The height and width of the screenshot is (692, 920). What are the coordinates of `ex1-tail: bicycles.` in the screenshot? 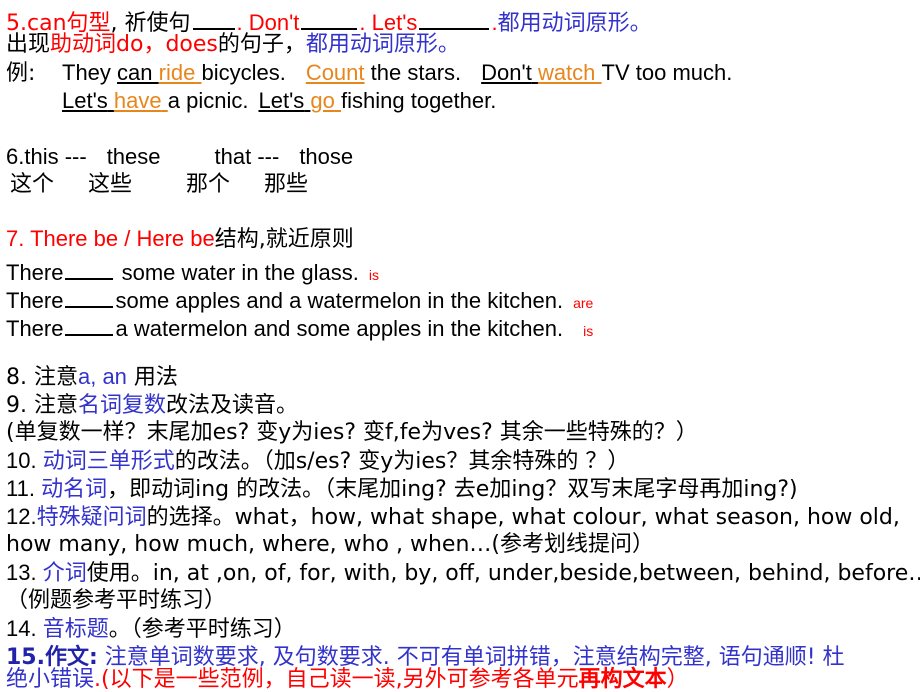 It's located at (243, 72).